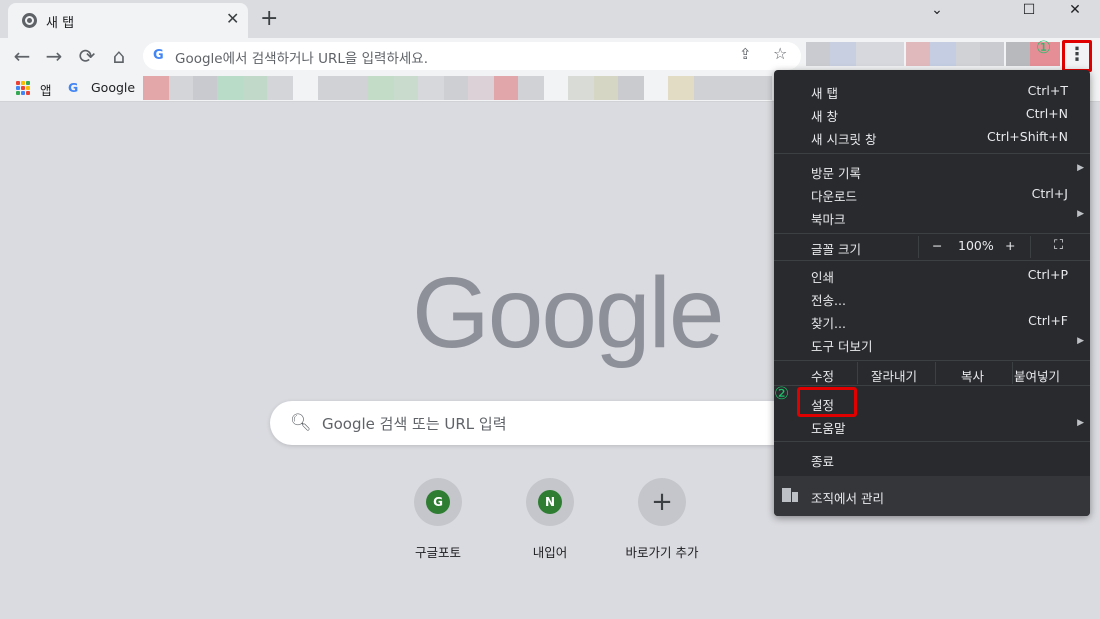  I want to click on more-vert-icon: ⋮, so click(1077, 54).